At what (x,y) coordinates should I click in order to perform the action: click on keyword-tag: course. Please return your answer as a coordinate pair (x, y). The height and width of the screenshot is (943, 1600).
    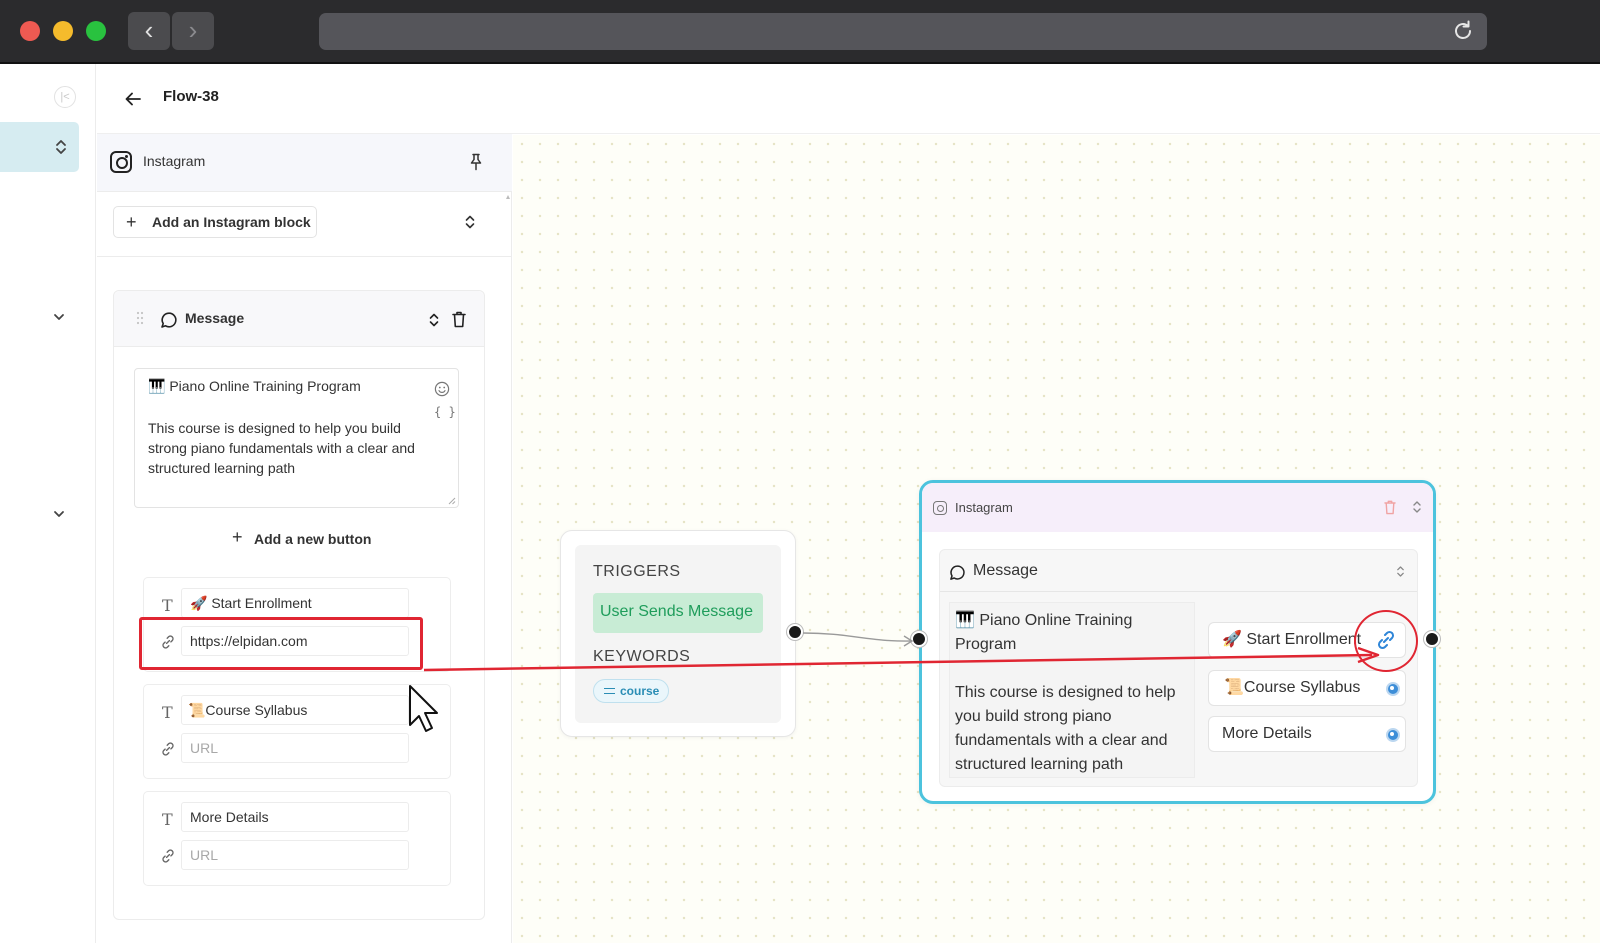
    Looking at the image, I should click on (631, 691).